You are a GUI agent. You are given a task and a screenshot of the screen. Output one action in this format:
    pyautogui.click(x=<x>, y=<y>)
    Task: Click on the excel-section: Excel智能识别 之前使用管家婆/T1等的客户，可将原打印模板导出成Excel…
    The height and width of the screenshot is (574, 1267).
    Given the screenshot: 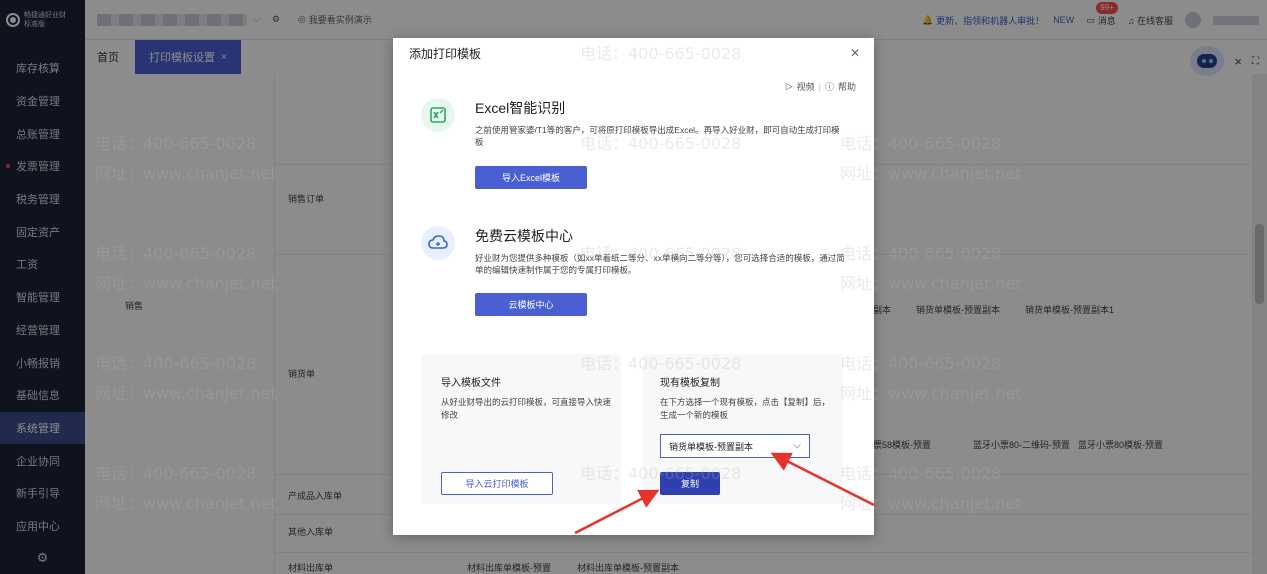 What is the action you would take?
    pyautogui.click(x=636, y=146)
    